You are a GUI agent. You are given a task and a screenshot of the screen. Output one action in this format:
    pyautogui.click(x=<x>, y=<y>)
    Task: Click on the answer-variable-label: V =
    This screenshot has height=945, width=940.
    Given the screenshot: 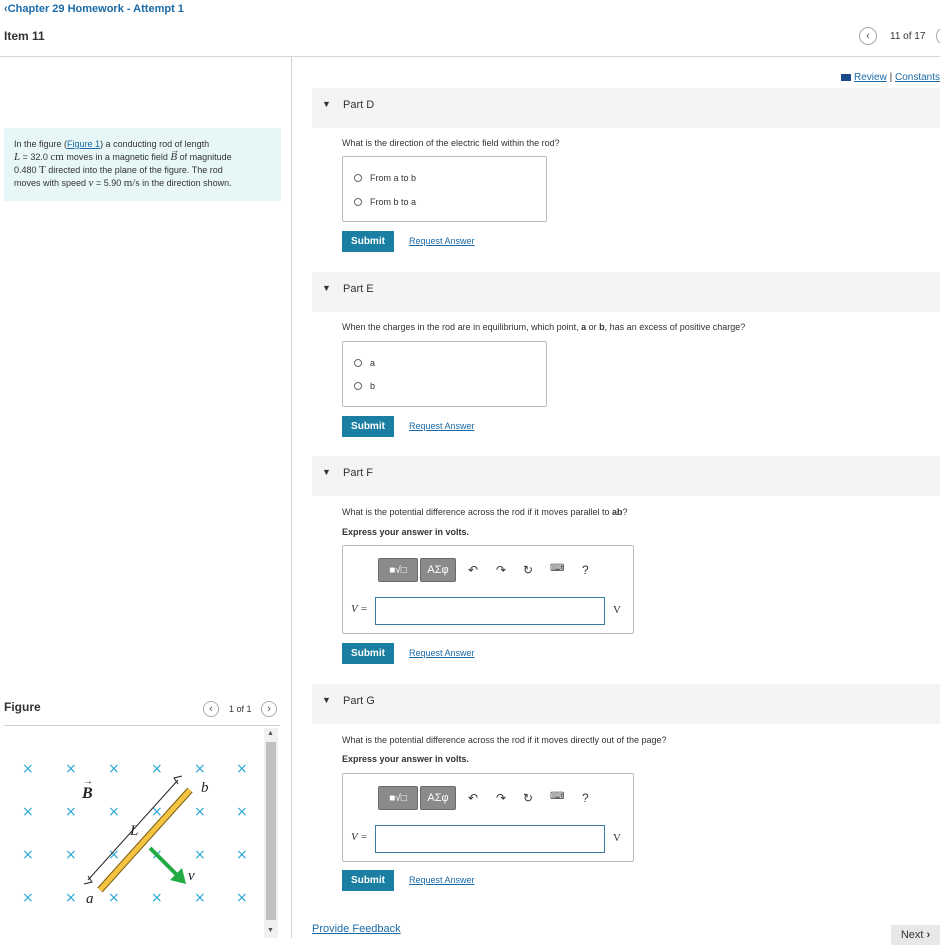 What is the action you would take?
    pyautogui.click(x=359, y=609)
    